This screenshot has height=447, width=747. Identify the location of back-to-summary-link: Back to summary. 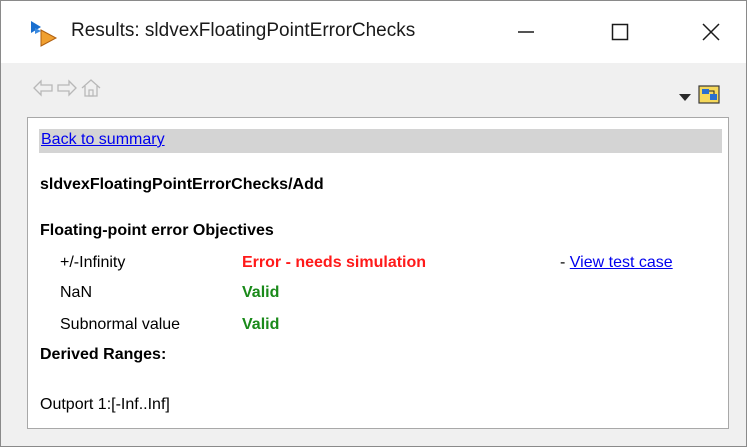
(103, 140).